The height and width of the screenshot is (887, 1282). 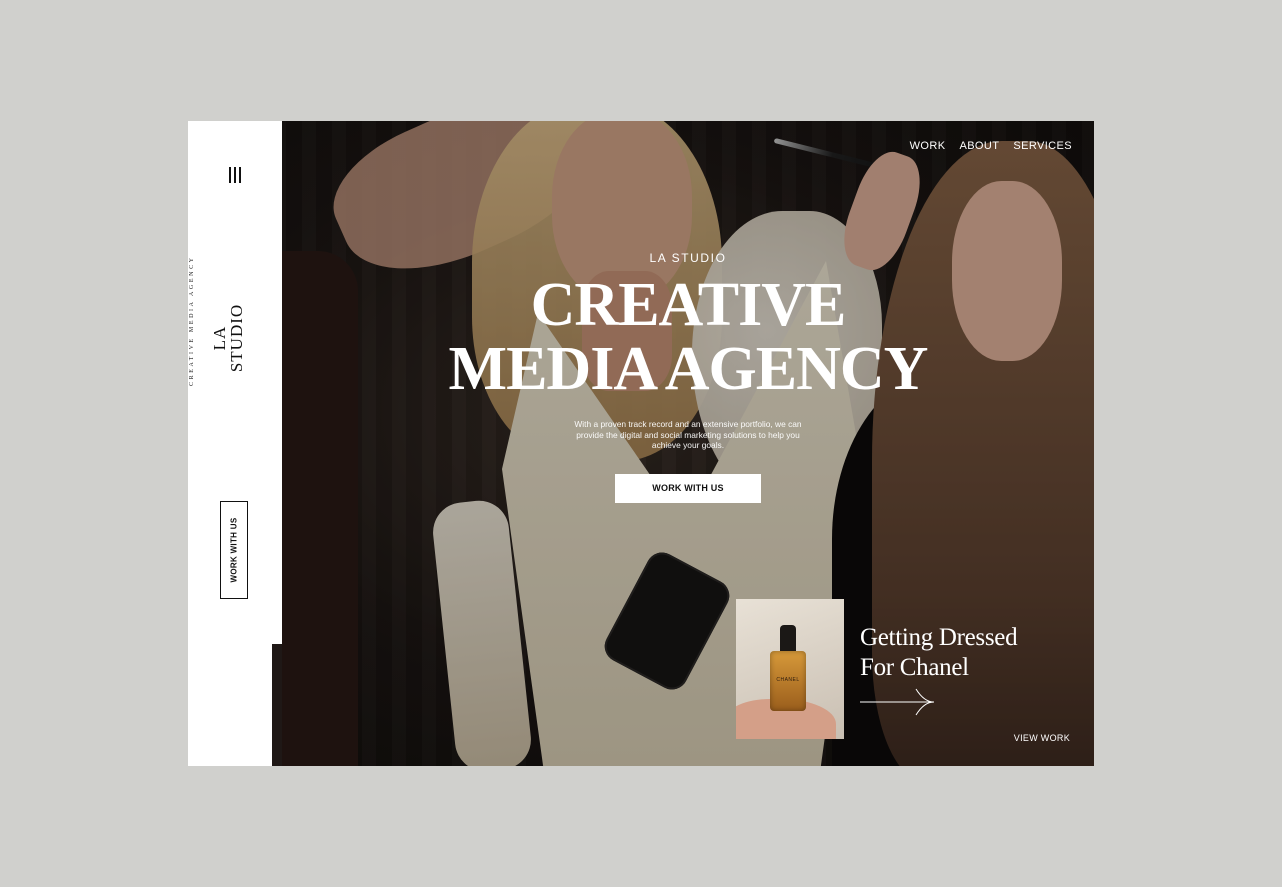 I want to click on logo-wordmark: LA STUDIO, so click(x=228, y=338).